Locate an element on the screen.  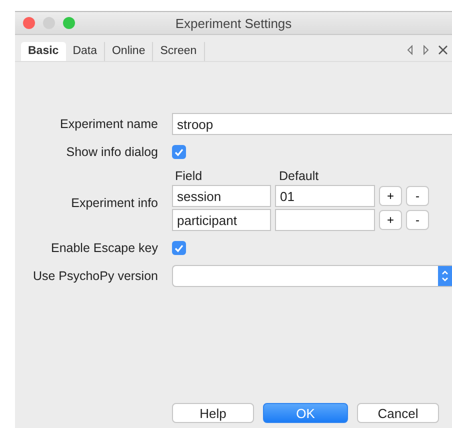
dialog-button: Help is located at coordinates (213, 413).